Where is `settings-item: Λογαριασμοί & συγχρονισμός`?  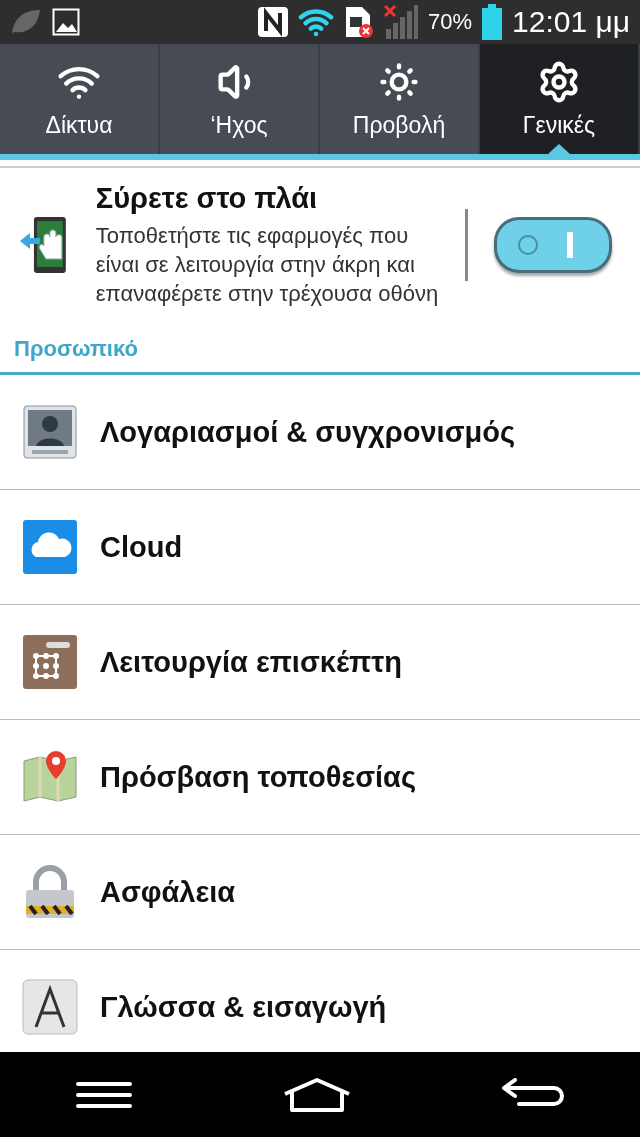
settings-item: Λογαριασμοί & συγχρονισμός is located at coordinates (320, 432).